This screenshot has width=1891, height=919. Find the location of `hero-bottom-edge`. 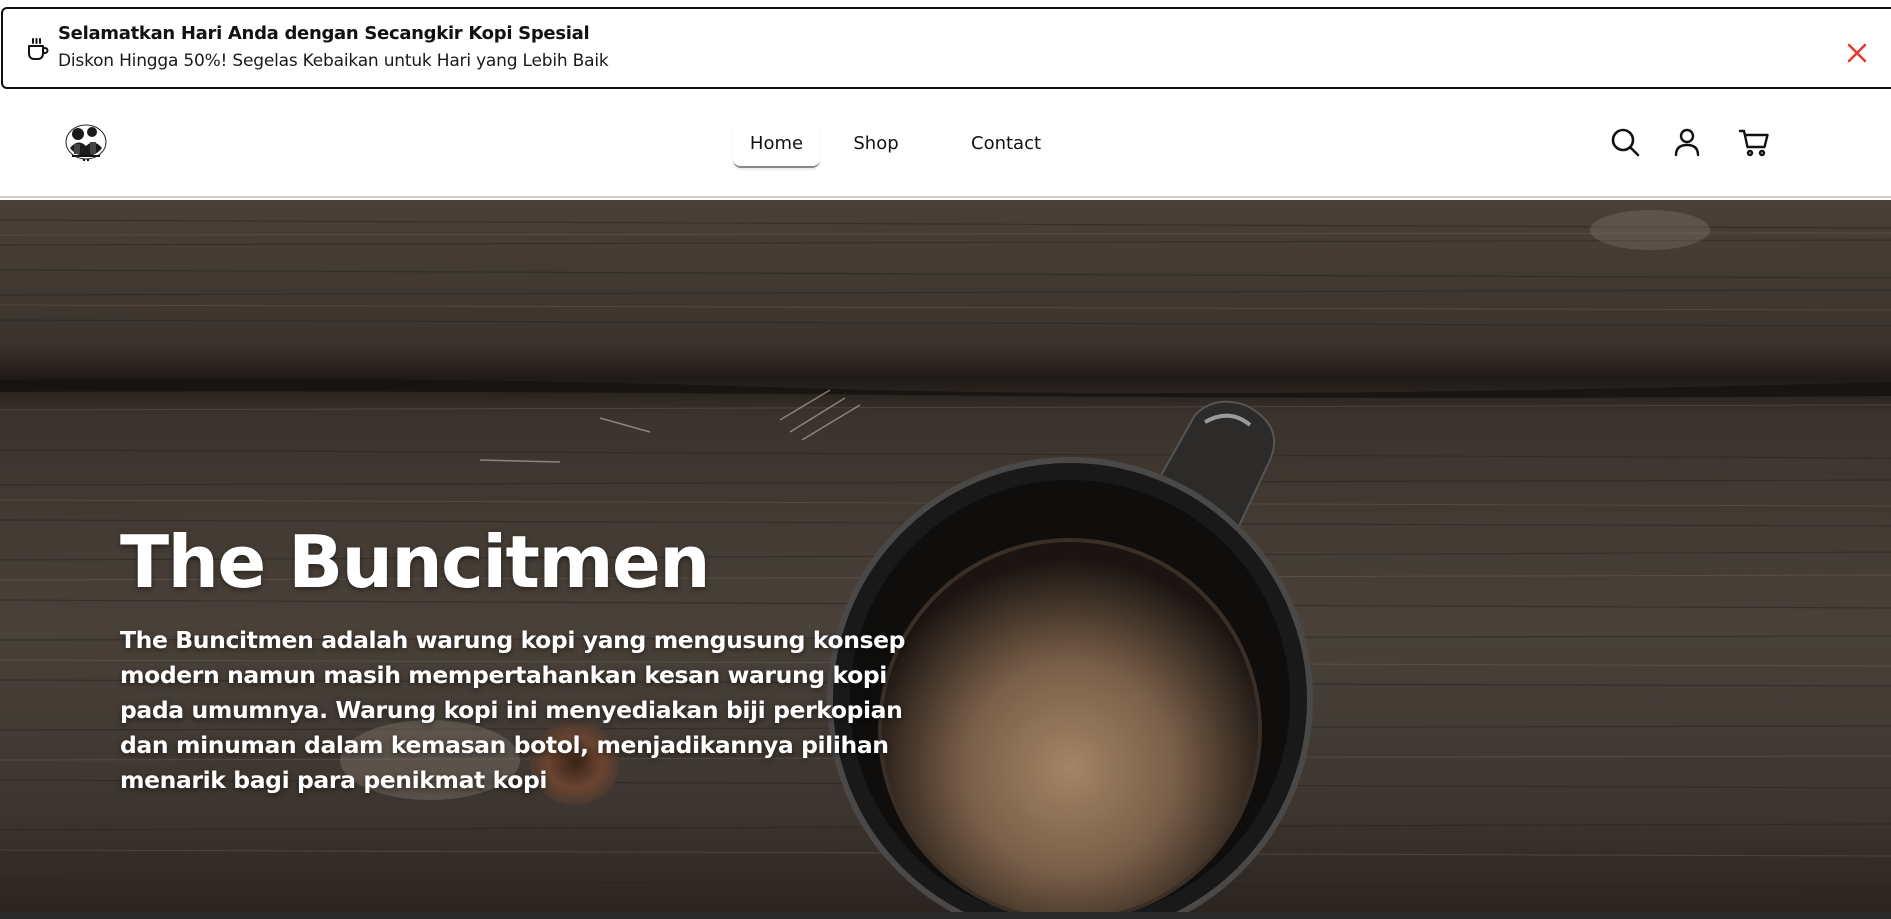

hero-bottom-edge is located at coordinates (945, 915).